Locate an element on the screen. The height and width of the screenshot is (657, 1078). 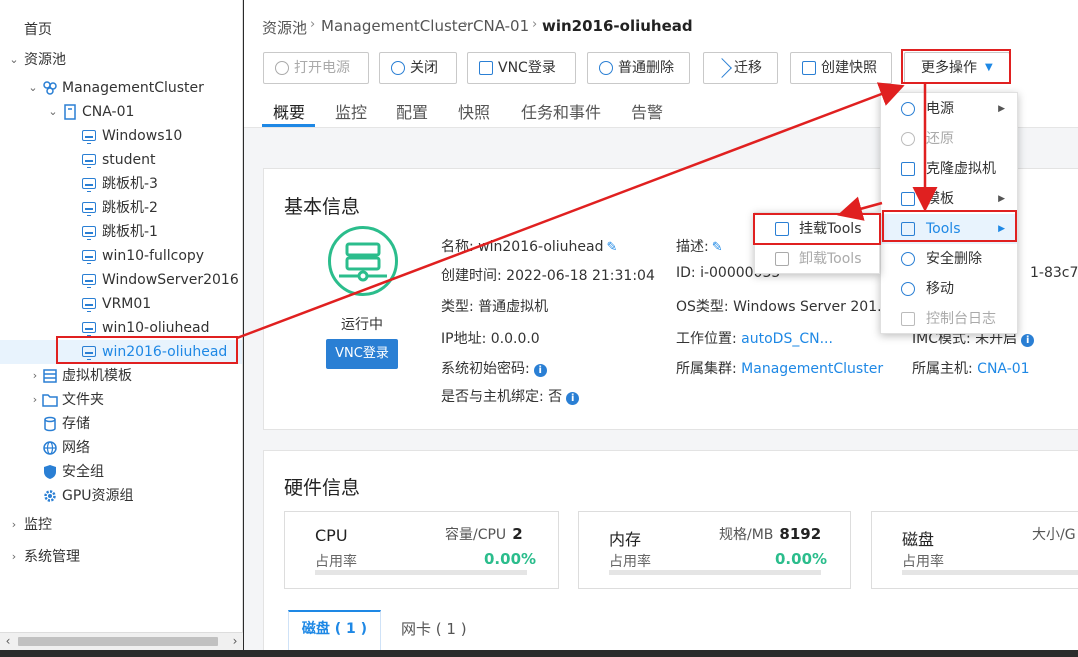
tree-item-cluster: ⌄ ManagementCluster is located at coordinates (121, 88).